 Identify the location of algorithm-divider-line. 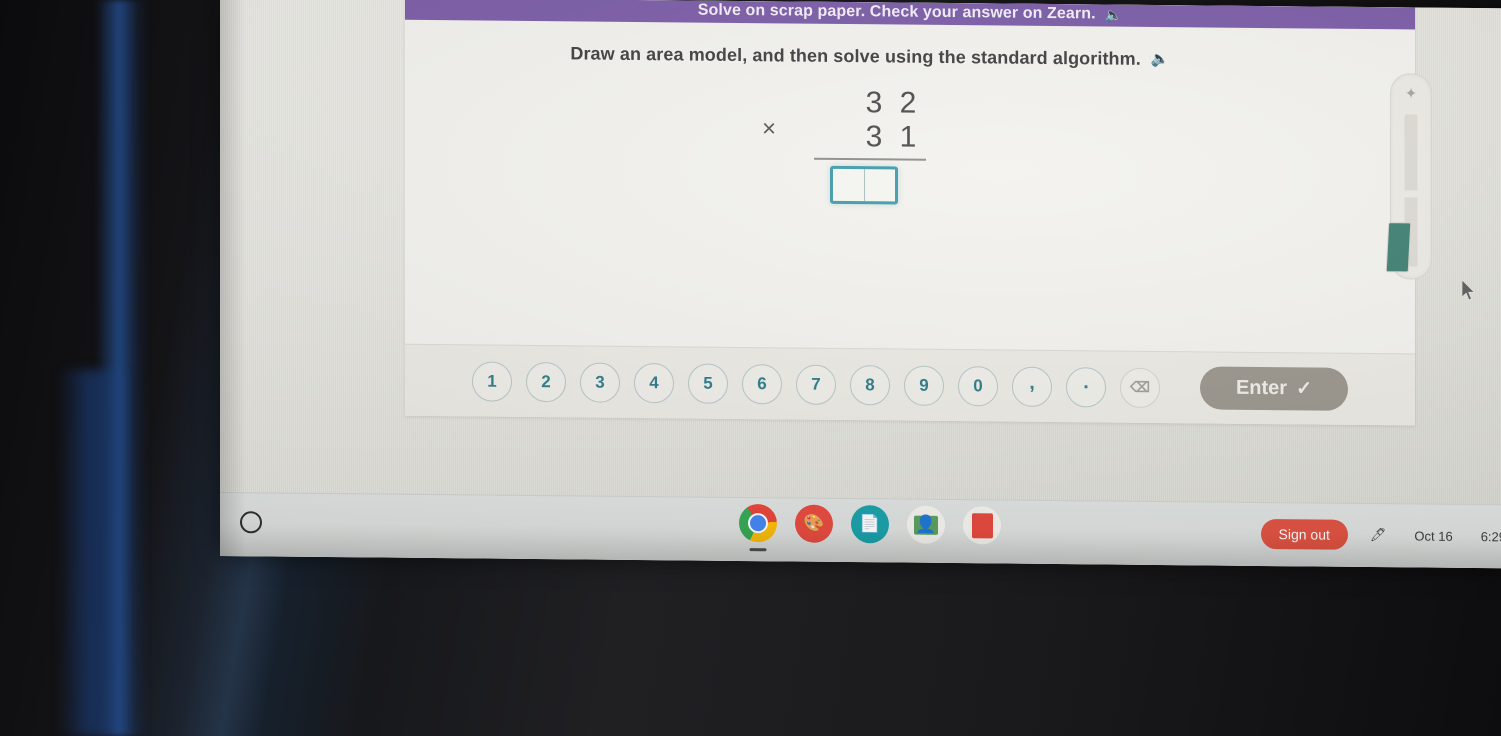
(870, 159).